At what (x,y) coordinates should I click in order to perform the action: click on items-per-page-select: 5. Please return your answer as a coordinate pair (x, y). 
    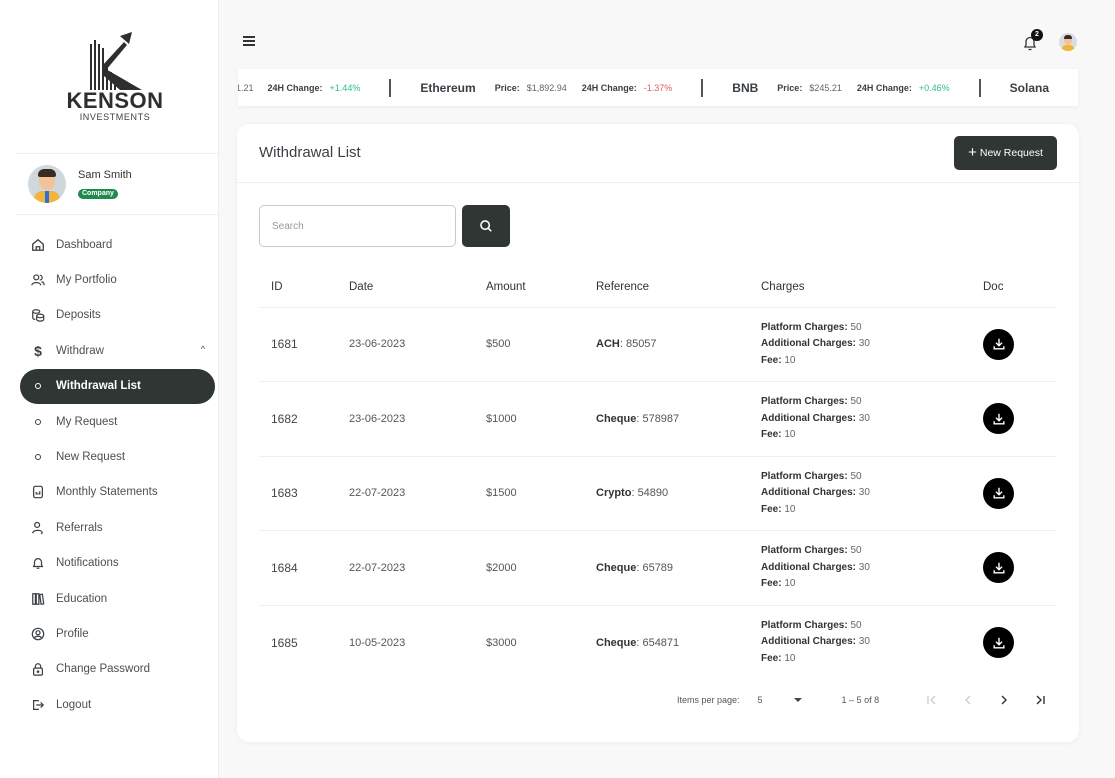
    Looking at the image, I should click on (780, 700).